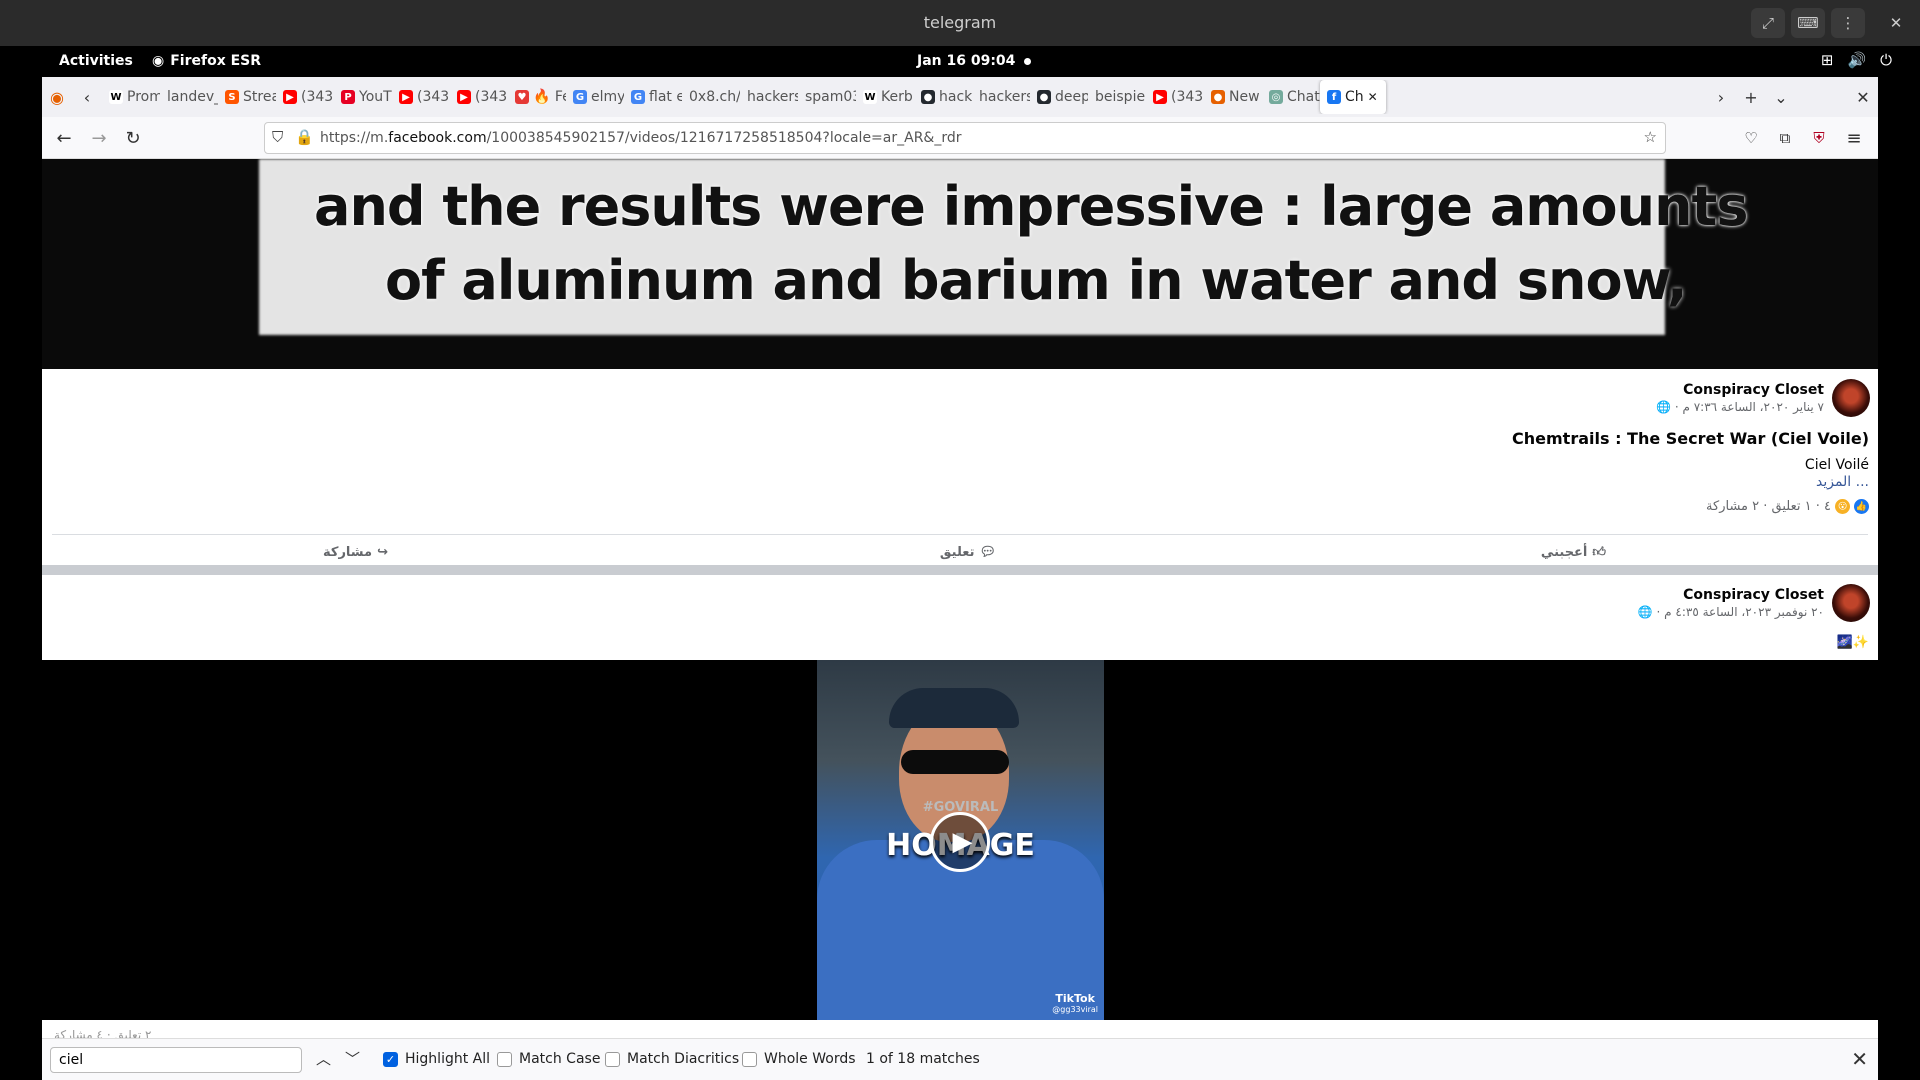  Describe the element at coordinates (1731, 612) in the screenshot. I see `post-timestamp: ٢٠ نوفمبر ٢٠٢٣، الساعة ٤:٣٥ م · 🌐` at that location.